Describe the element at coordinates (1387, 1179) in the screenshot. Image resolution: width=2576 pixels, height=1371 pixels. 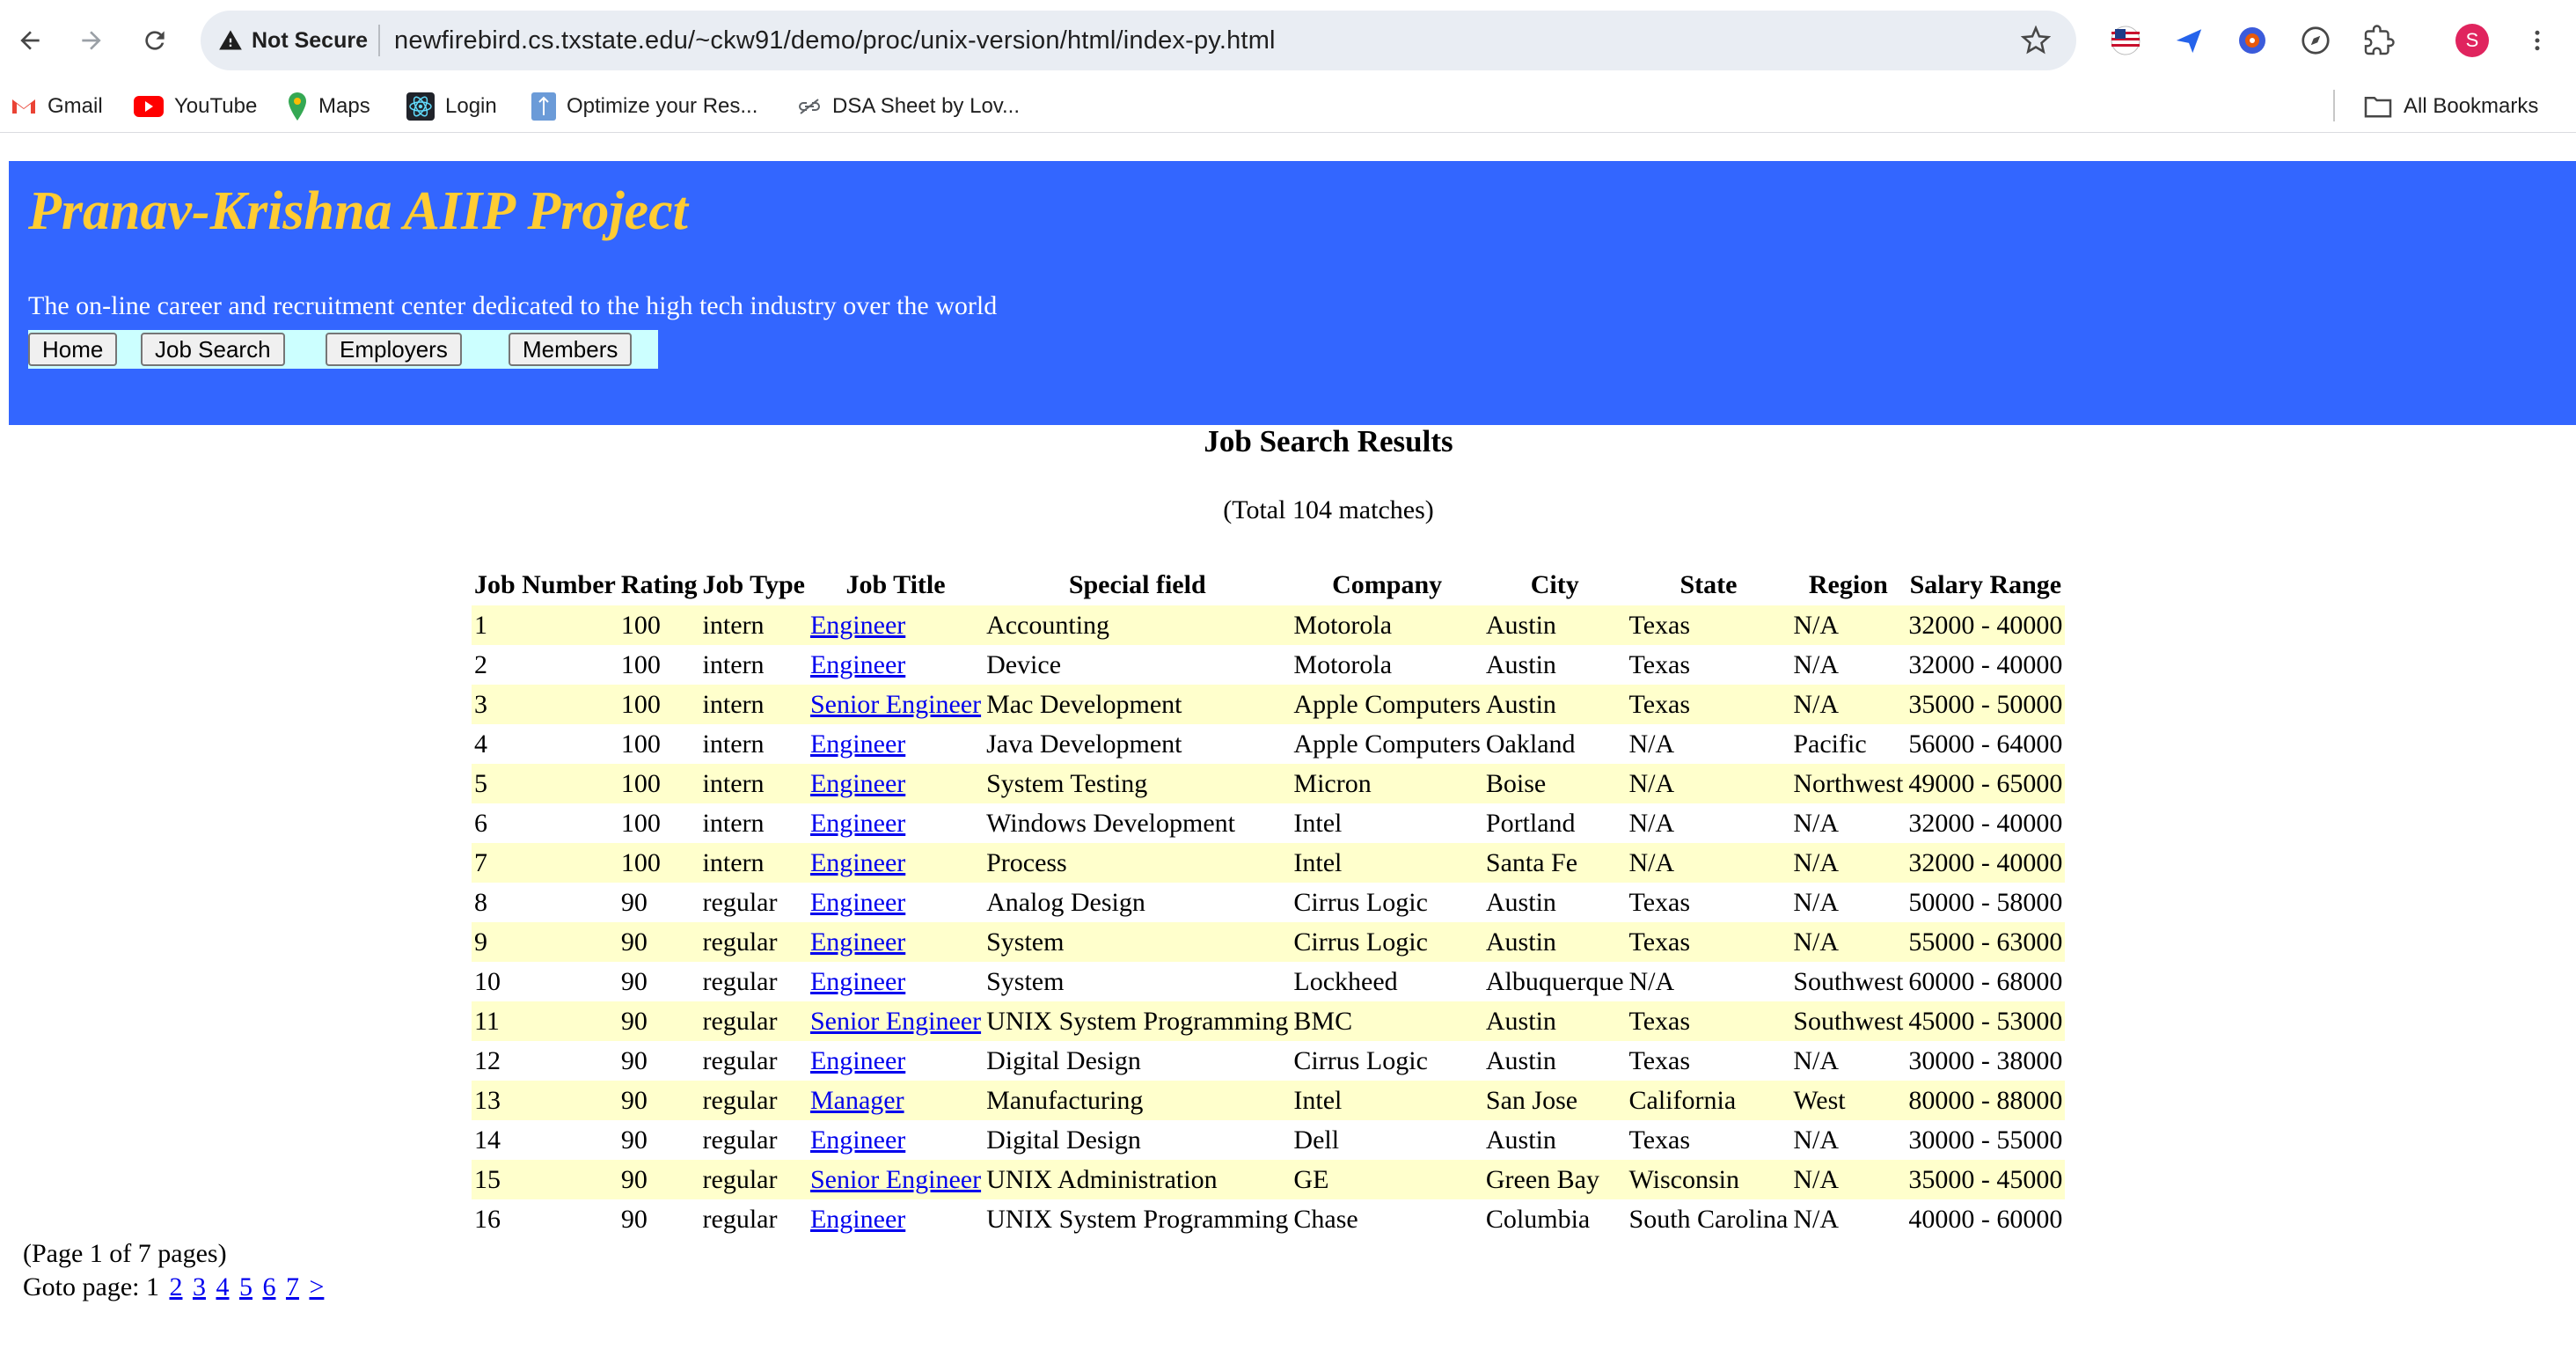
I see `table-cell: GE` at that location.